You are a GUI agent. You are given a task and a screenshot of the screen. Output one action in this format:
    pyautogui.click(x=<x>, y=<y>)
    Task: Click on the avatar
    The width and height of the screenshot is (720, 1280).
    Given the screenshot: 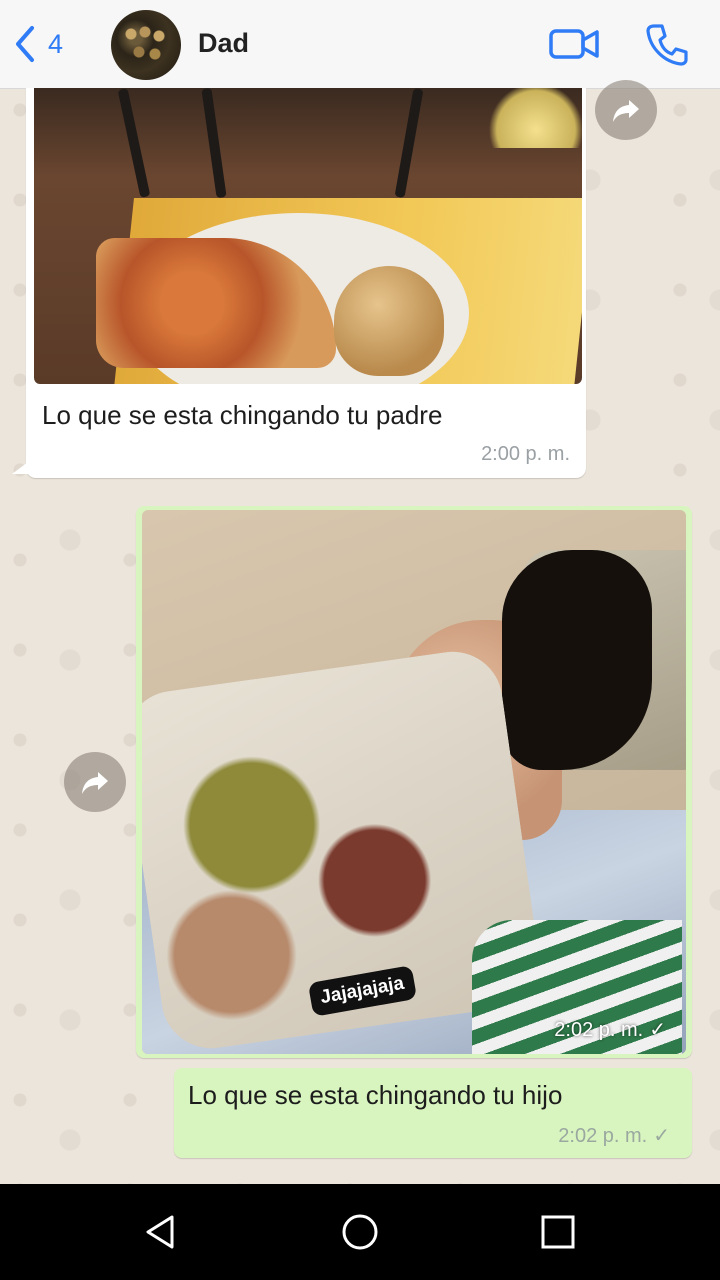 What is the action you would take?
    pyautogui.click(x=146, y=45)
    